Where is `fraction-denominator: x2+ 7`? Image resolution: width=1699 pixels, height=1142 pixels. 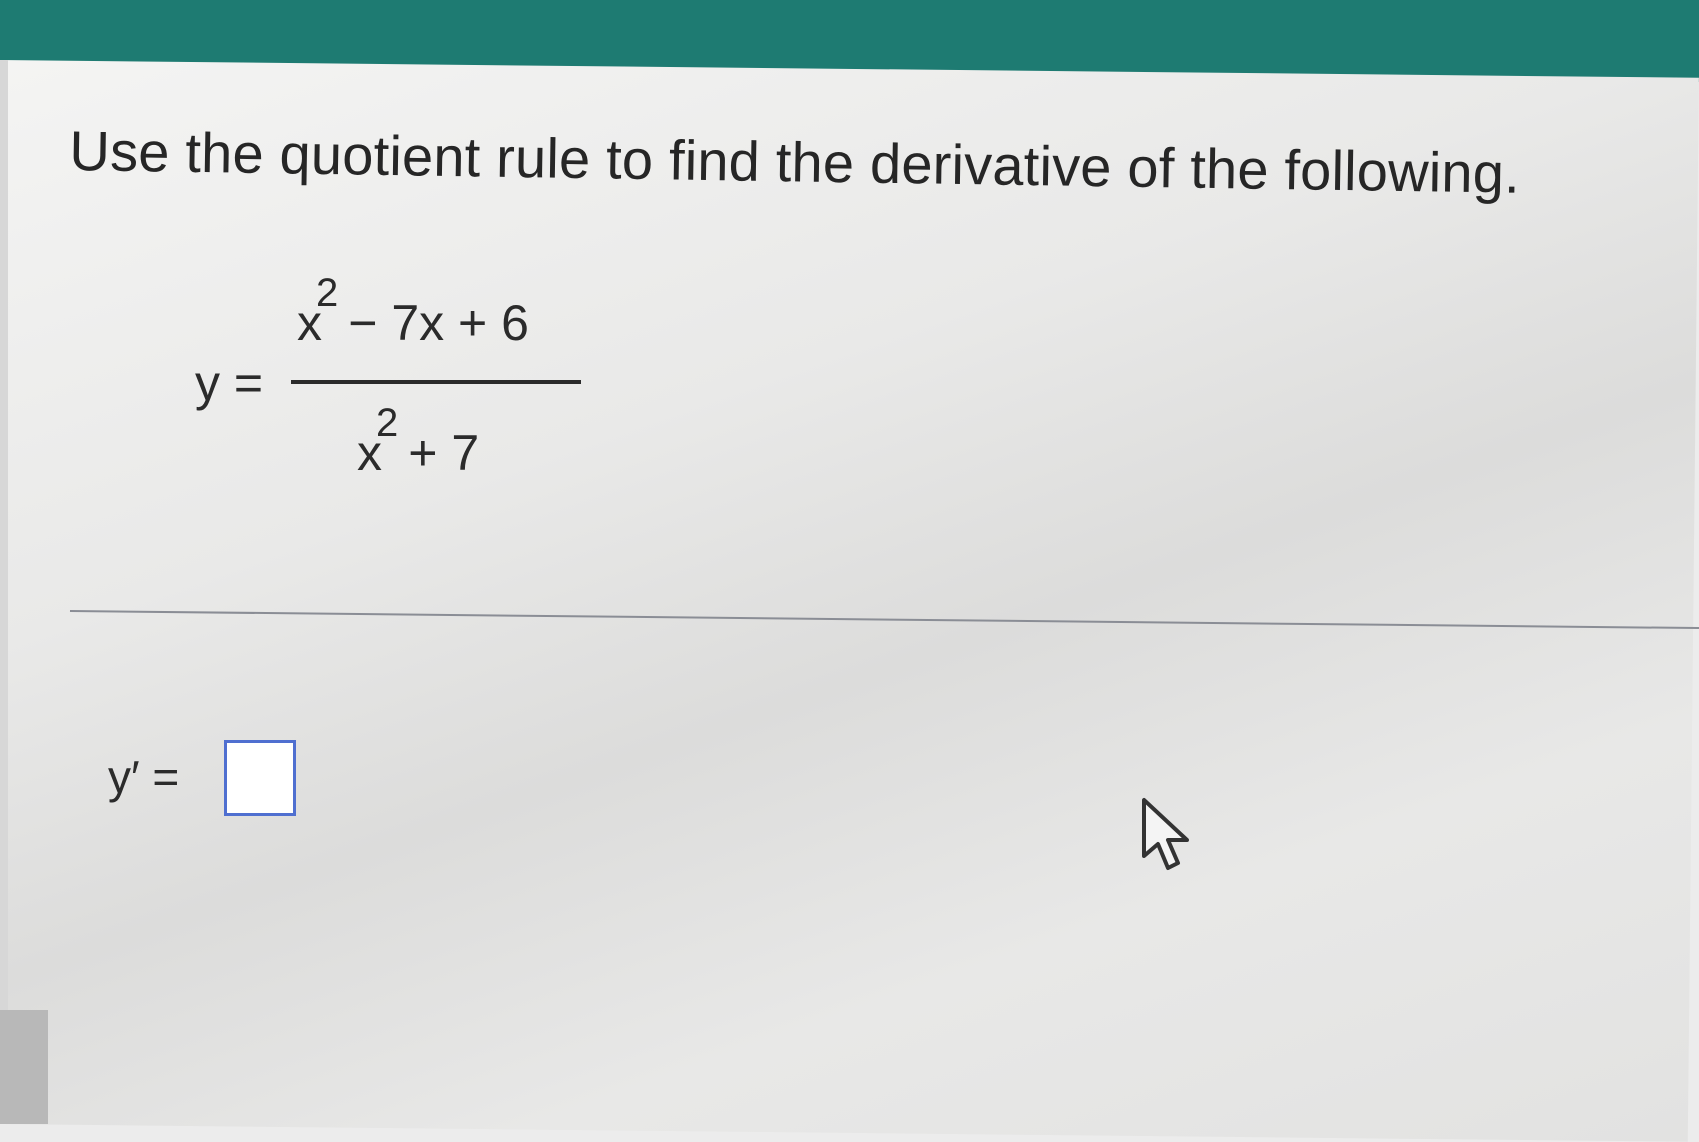 fraction-denominator: x2+ 7 is located at coordinates (418, 441).